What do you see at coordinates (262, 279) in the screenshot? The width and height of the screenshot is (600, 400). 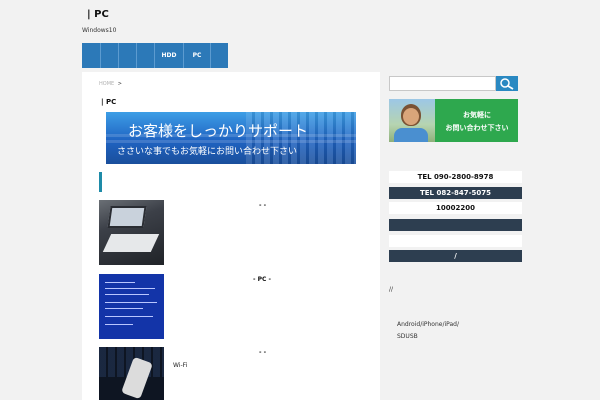 I see `post-title: - PC -` at bounding box center [262, 279].